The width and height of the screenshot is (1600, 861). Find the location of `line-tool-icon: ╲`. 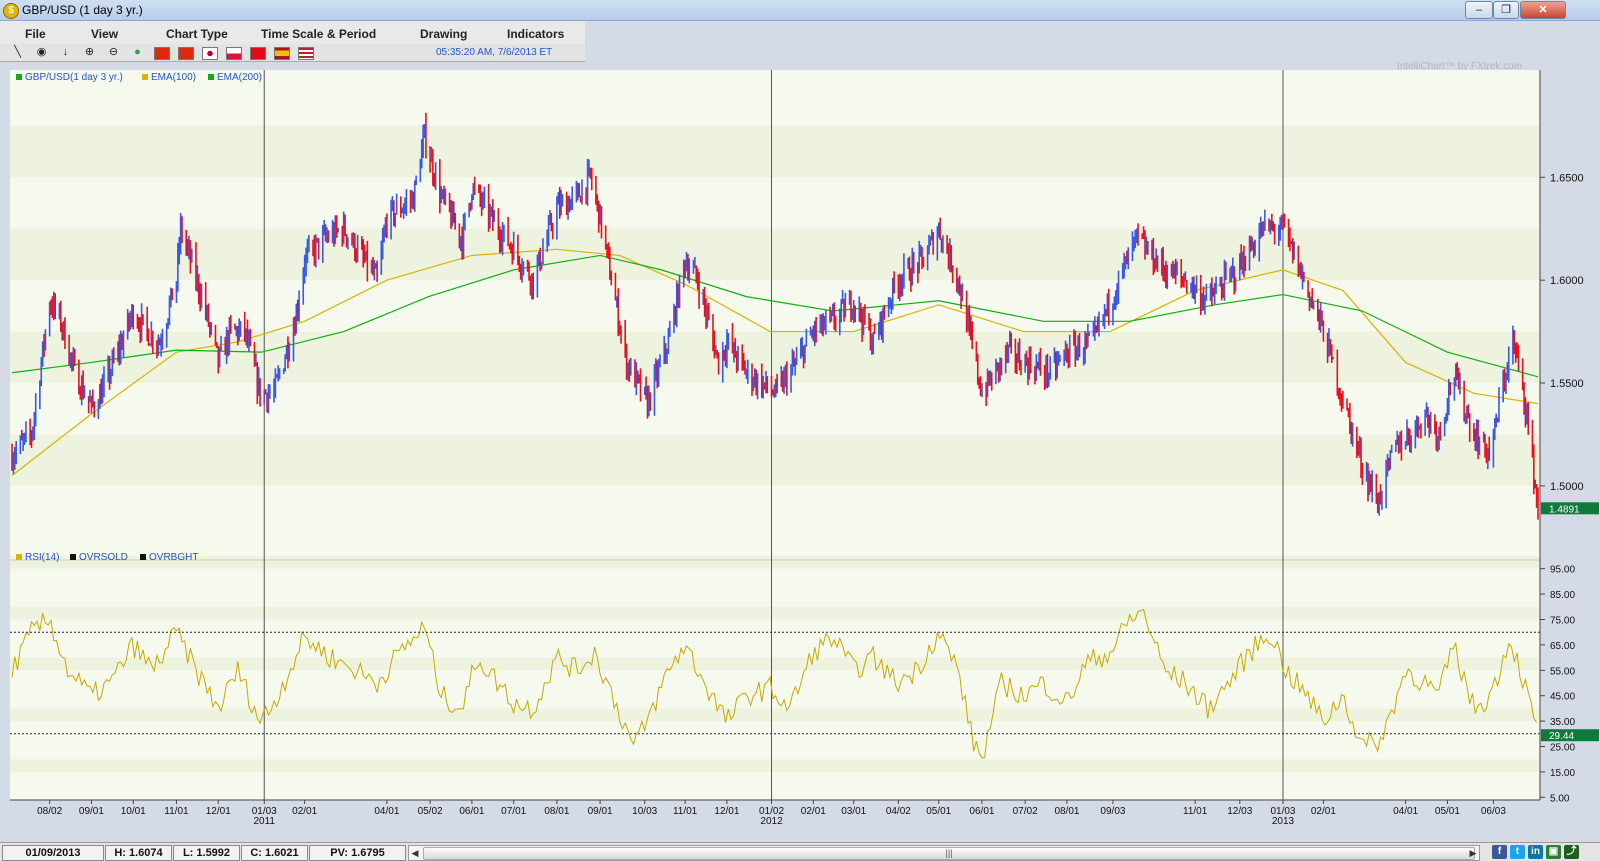

line-tool-icon: ╲ is located at coordinates (17, 52).